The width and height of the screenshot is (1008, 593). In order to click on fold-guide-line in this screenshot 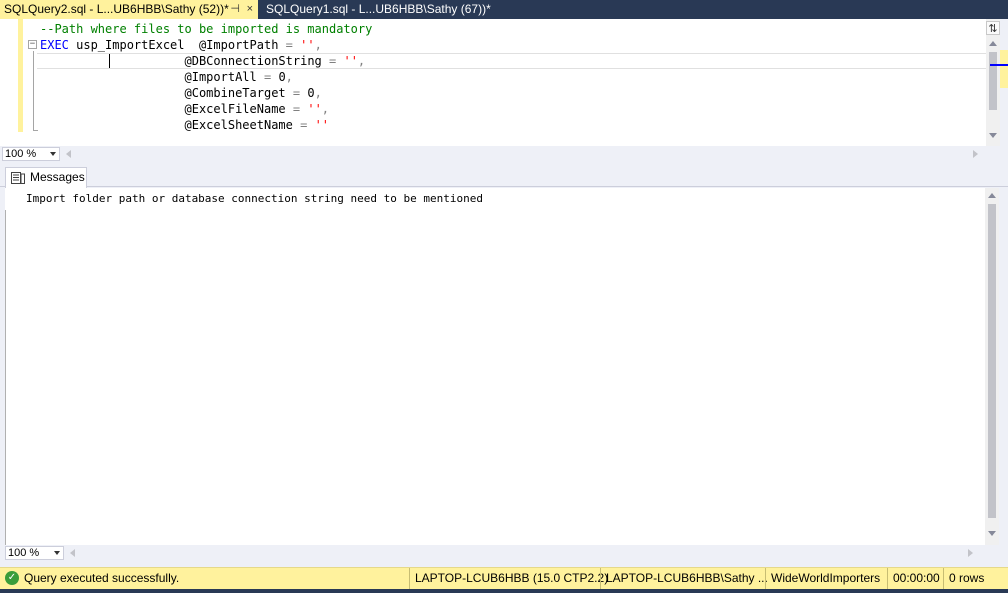, I will do `click(33, 91)`.